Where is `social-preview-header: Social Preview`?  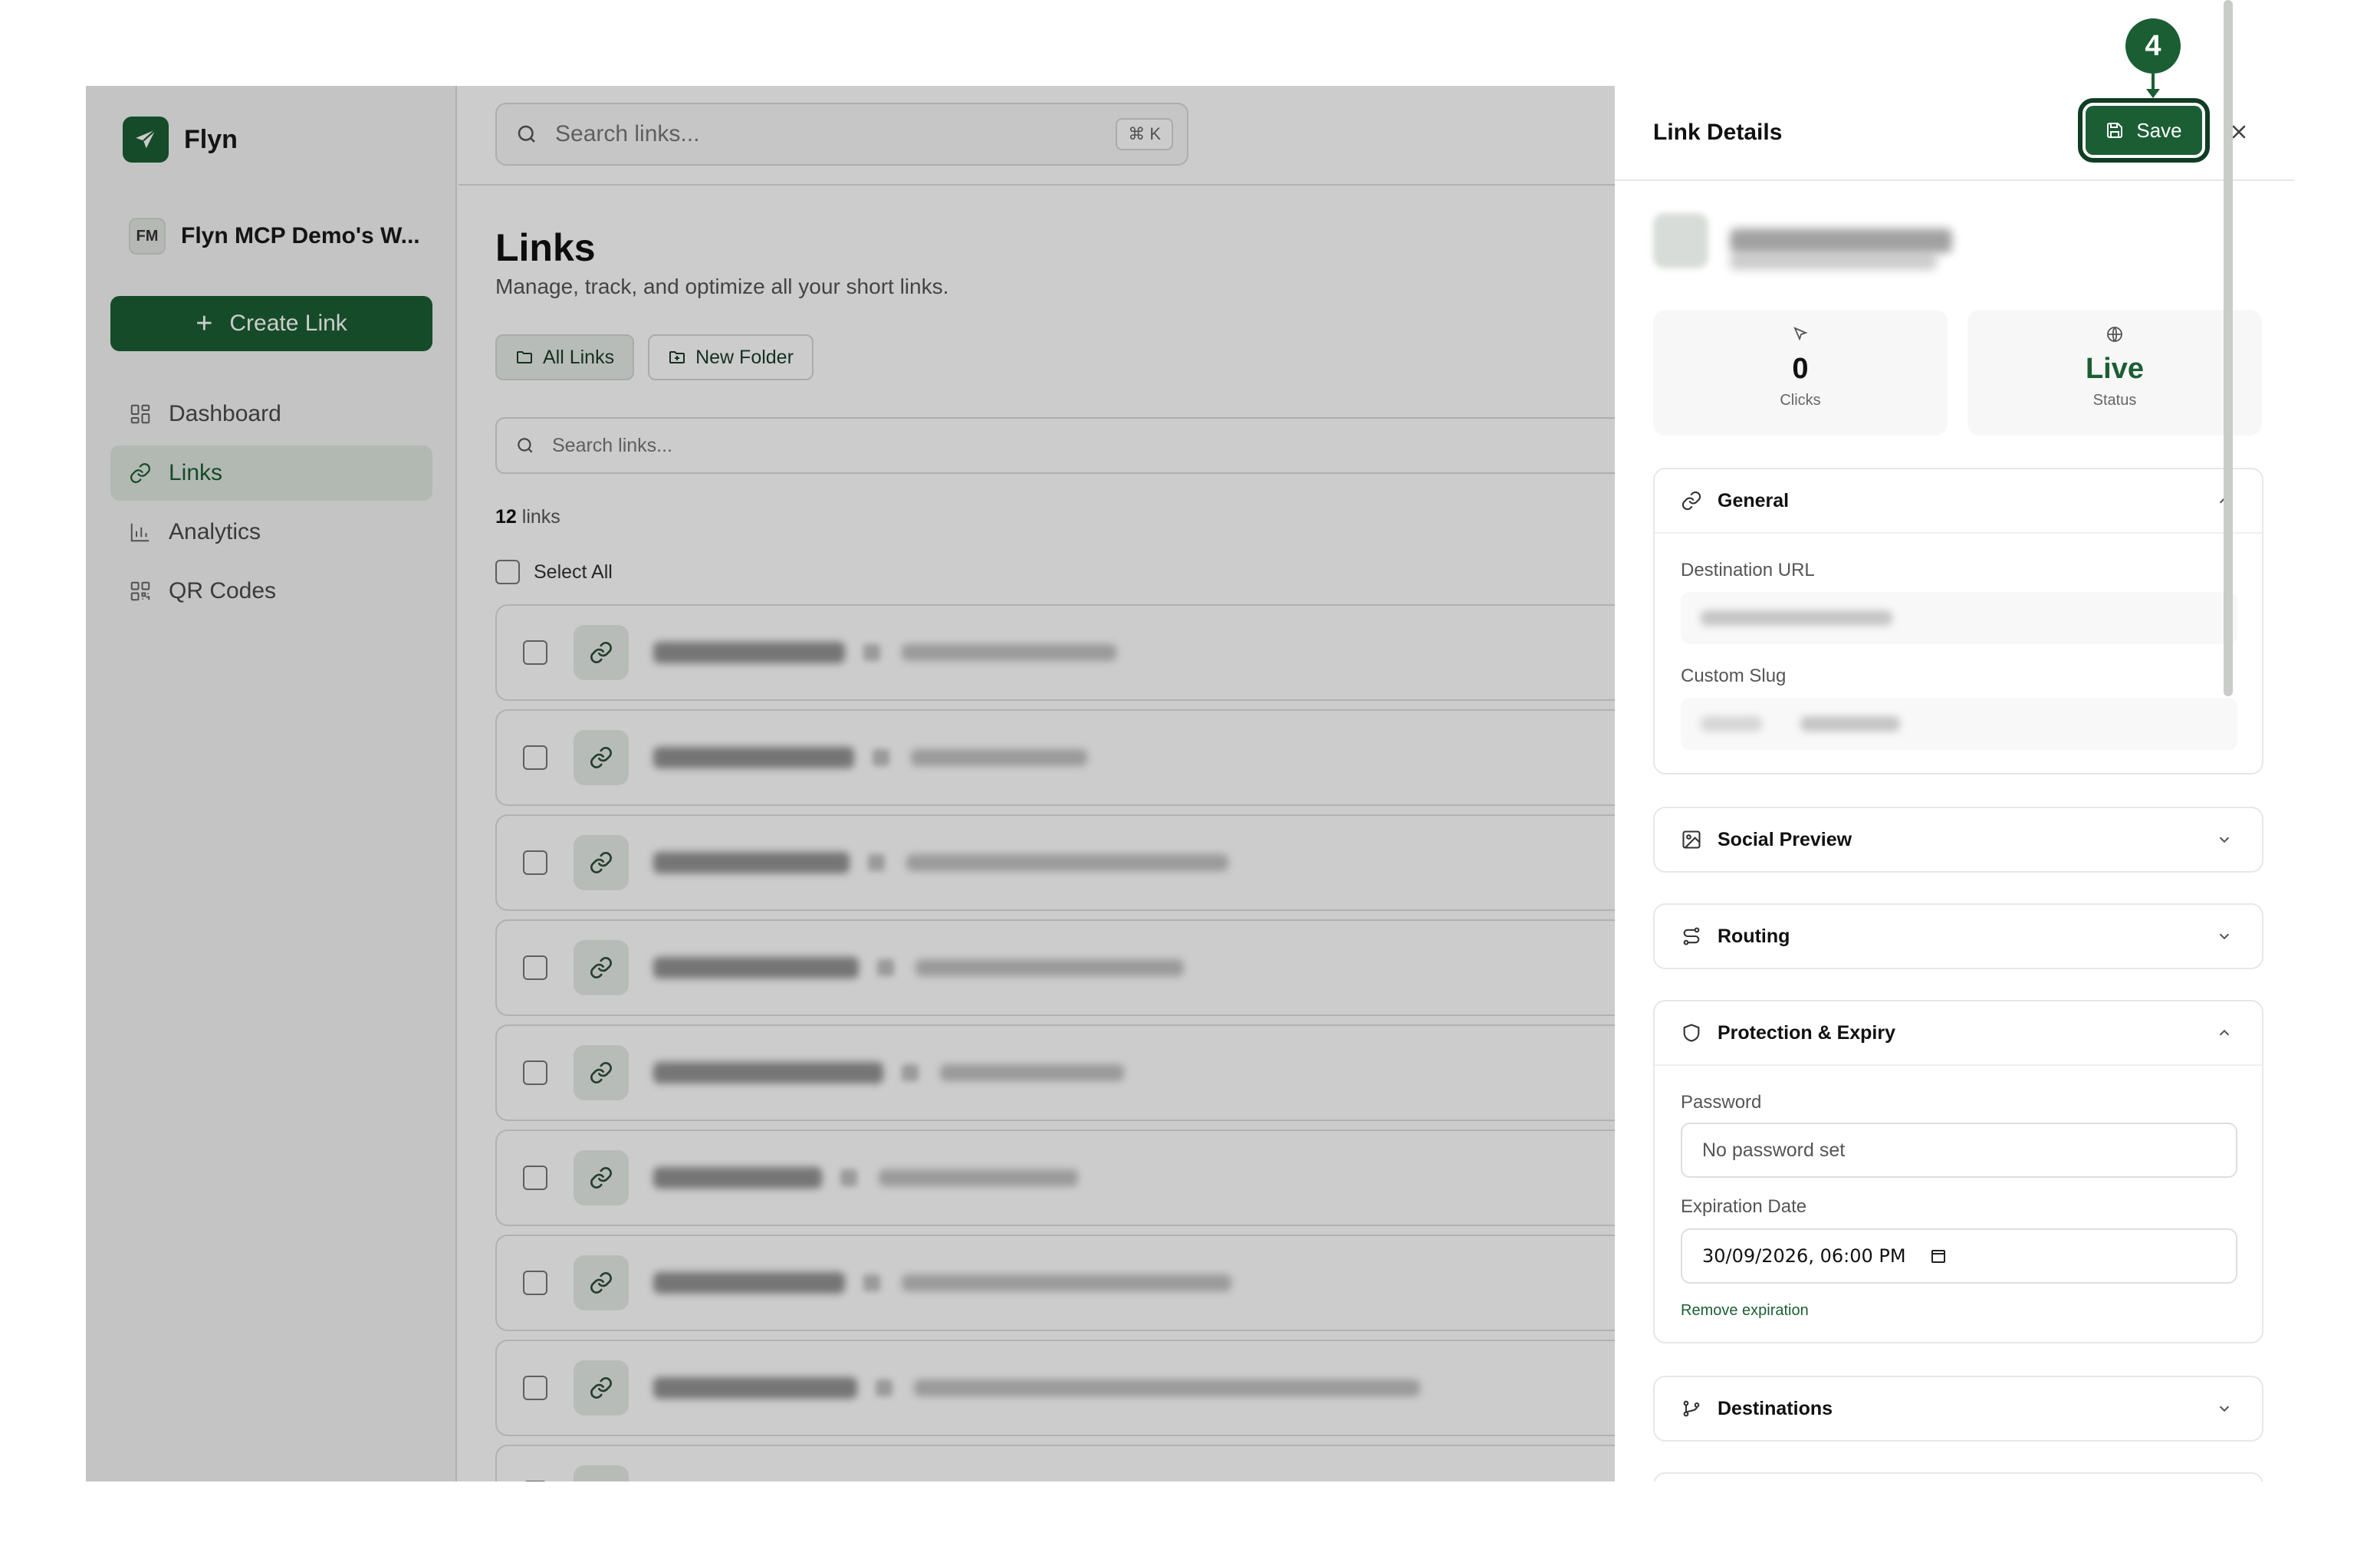
social-preview-header: Social Preview is located at coordinates (1959, 839).